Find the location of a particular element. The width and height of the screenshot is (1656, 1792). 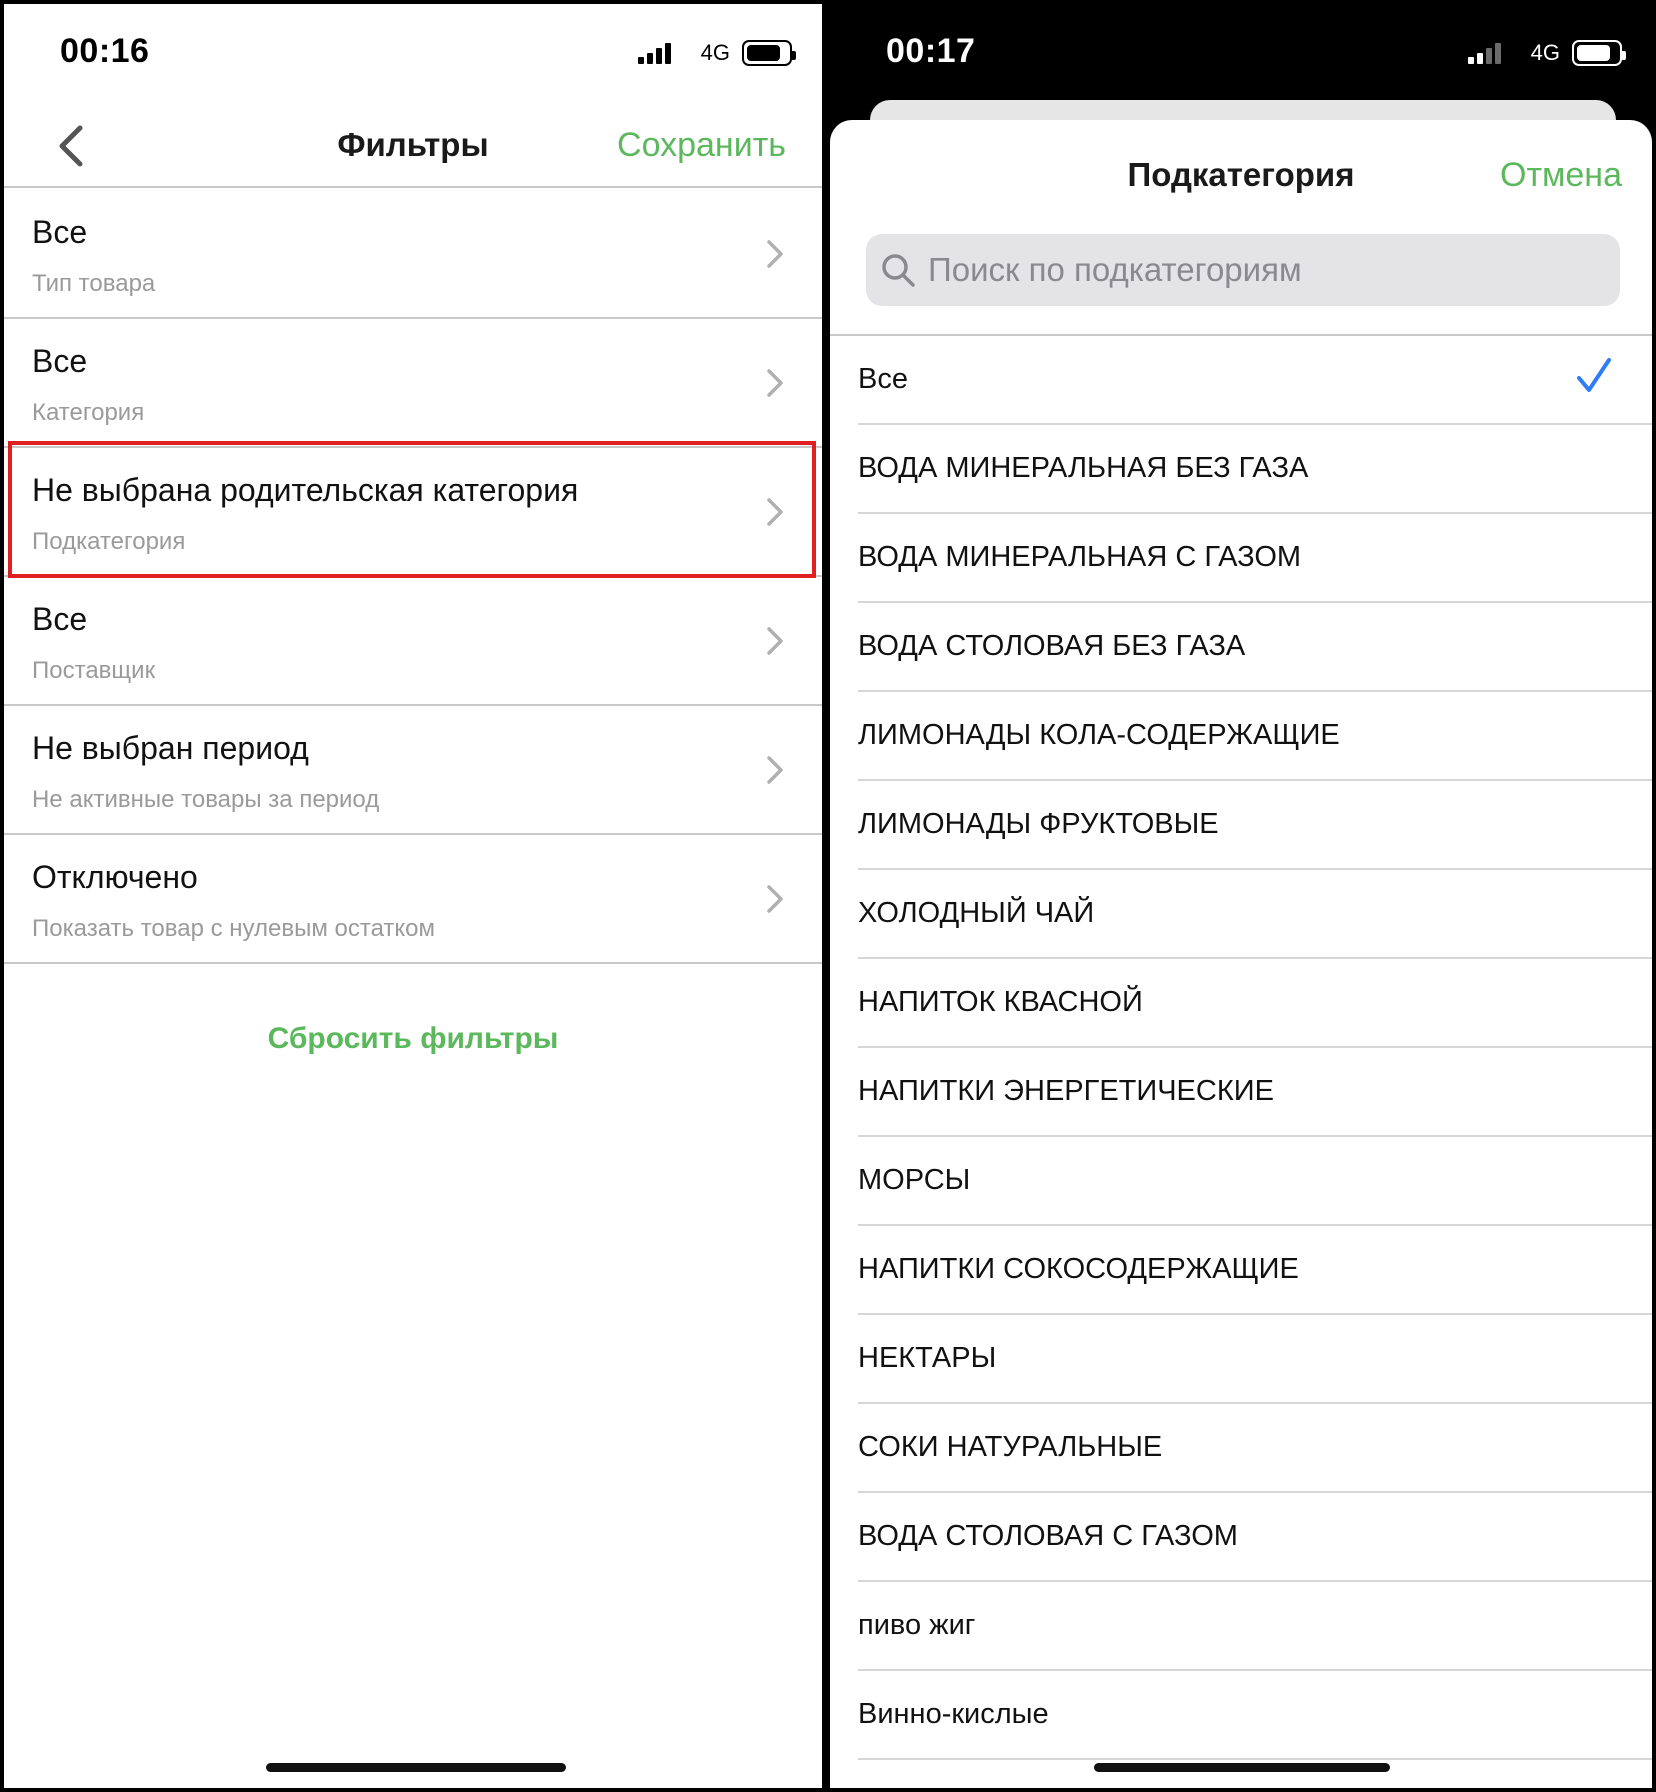

save-button: Сохранить is located at coordinates (701, 145).